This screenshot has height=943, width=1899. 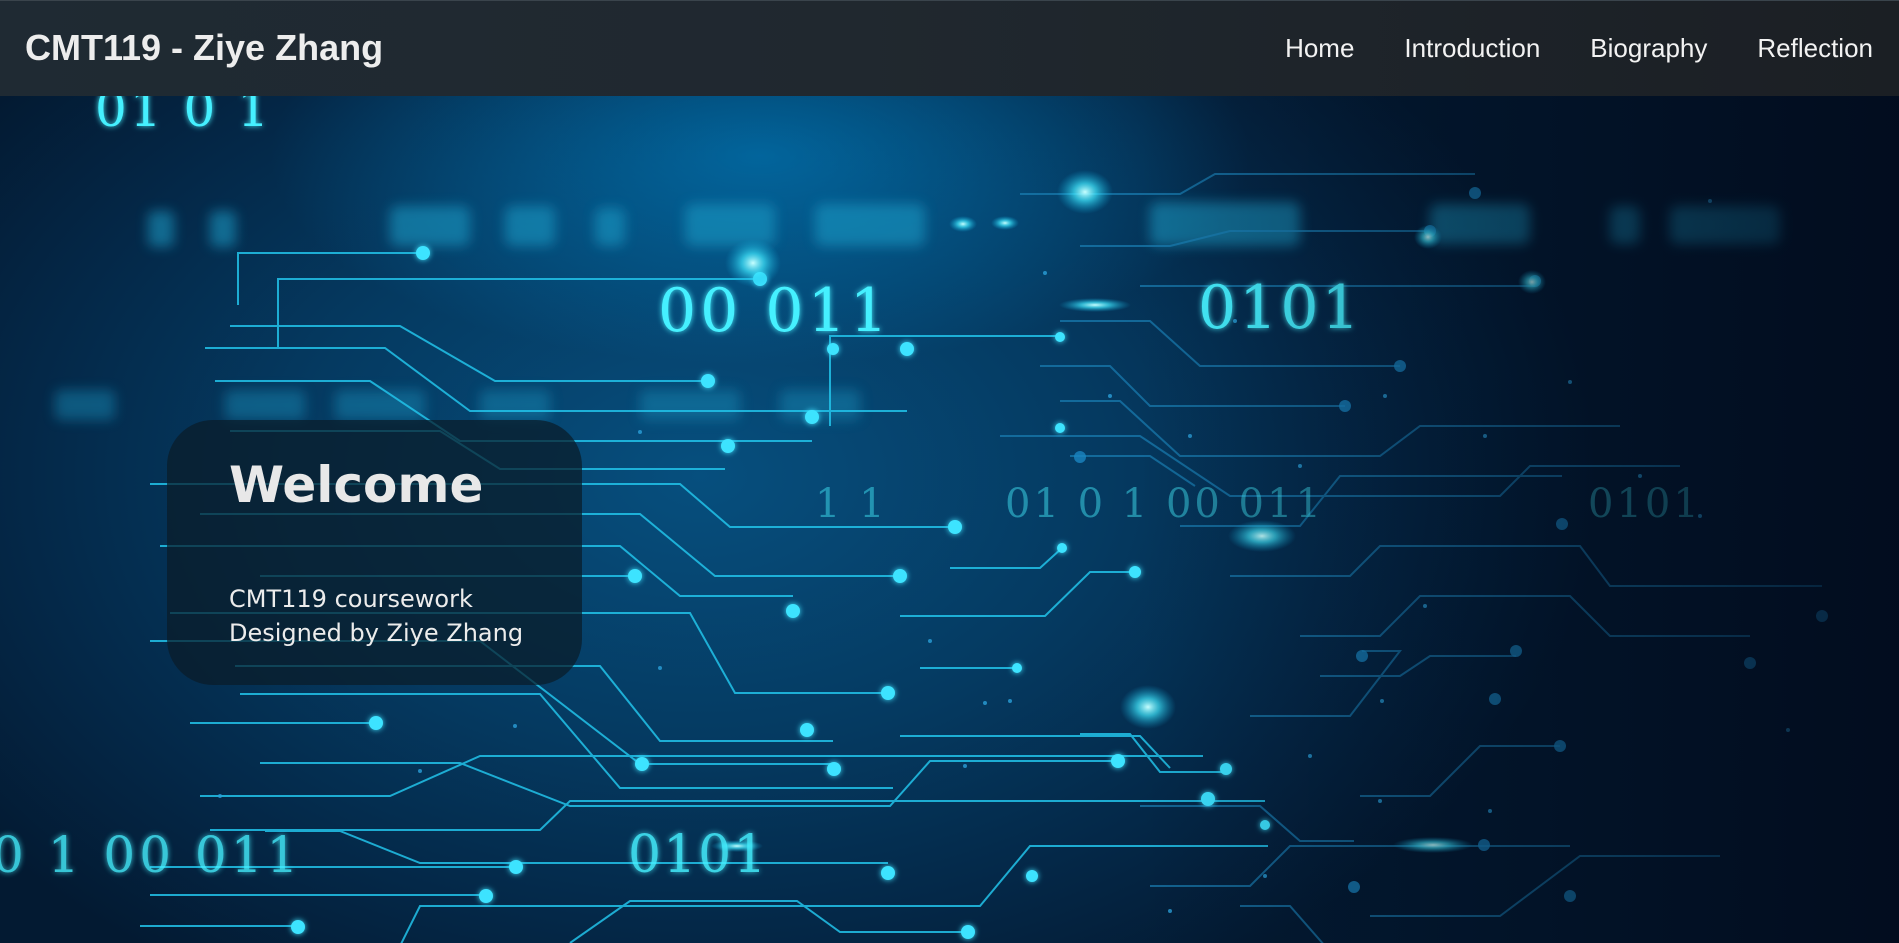 What do you see at coordinates (457, 405) in the screenshot?
I see `blurred-digit-band-middle` at bounding box center [457, 405].